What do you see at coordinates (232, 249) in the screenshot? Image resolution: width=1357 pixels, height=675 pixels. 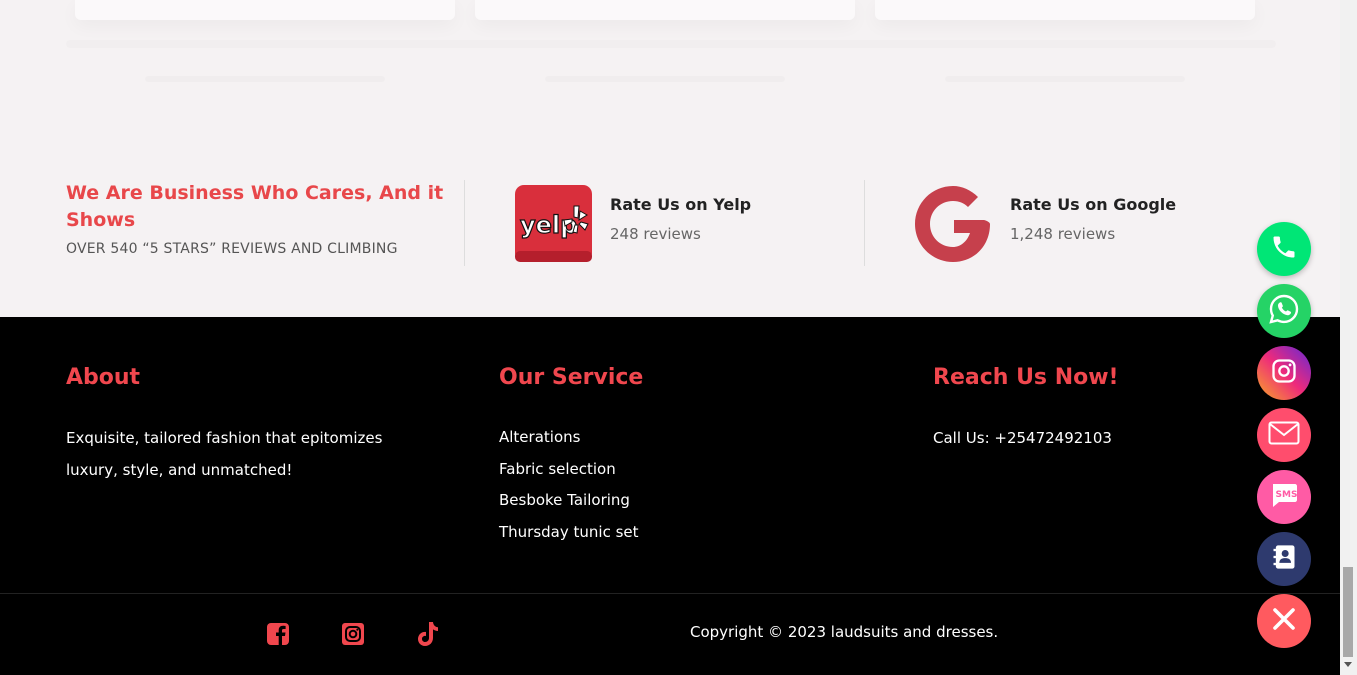 I see `reviews-subtitle: OVER 540 “5 STARS” REVIEWS AND CLIMBING` at bounding box center [232, 249].